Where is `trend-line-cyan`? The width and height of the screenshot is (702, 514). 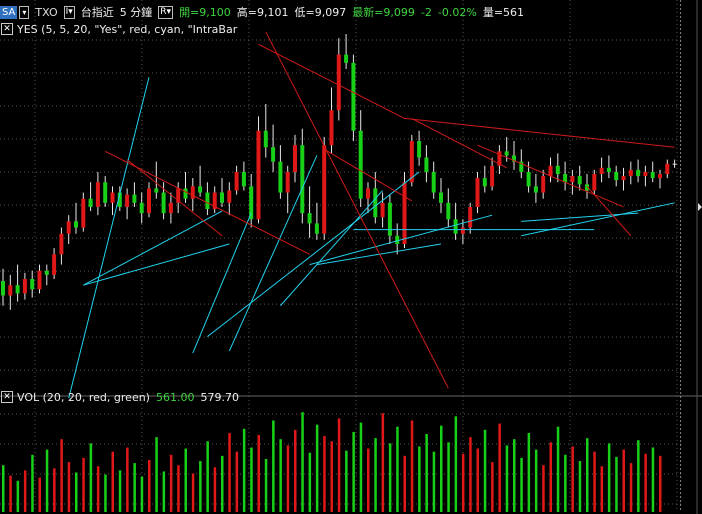
trend-line-cyan is located at coordinates (153, 248).